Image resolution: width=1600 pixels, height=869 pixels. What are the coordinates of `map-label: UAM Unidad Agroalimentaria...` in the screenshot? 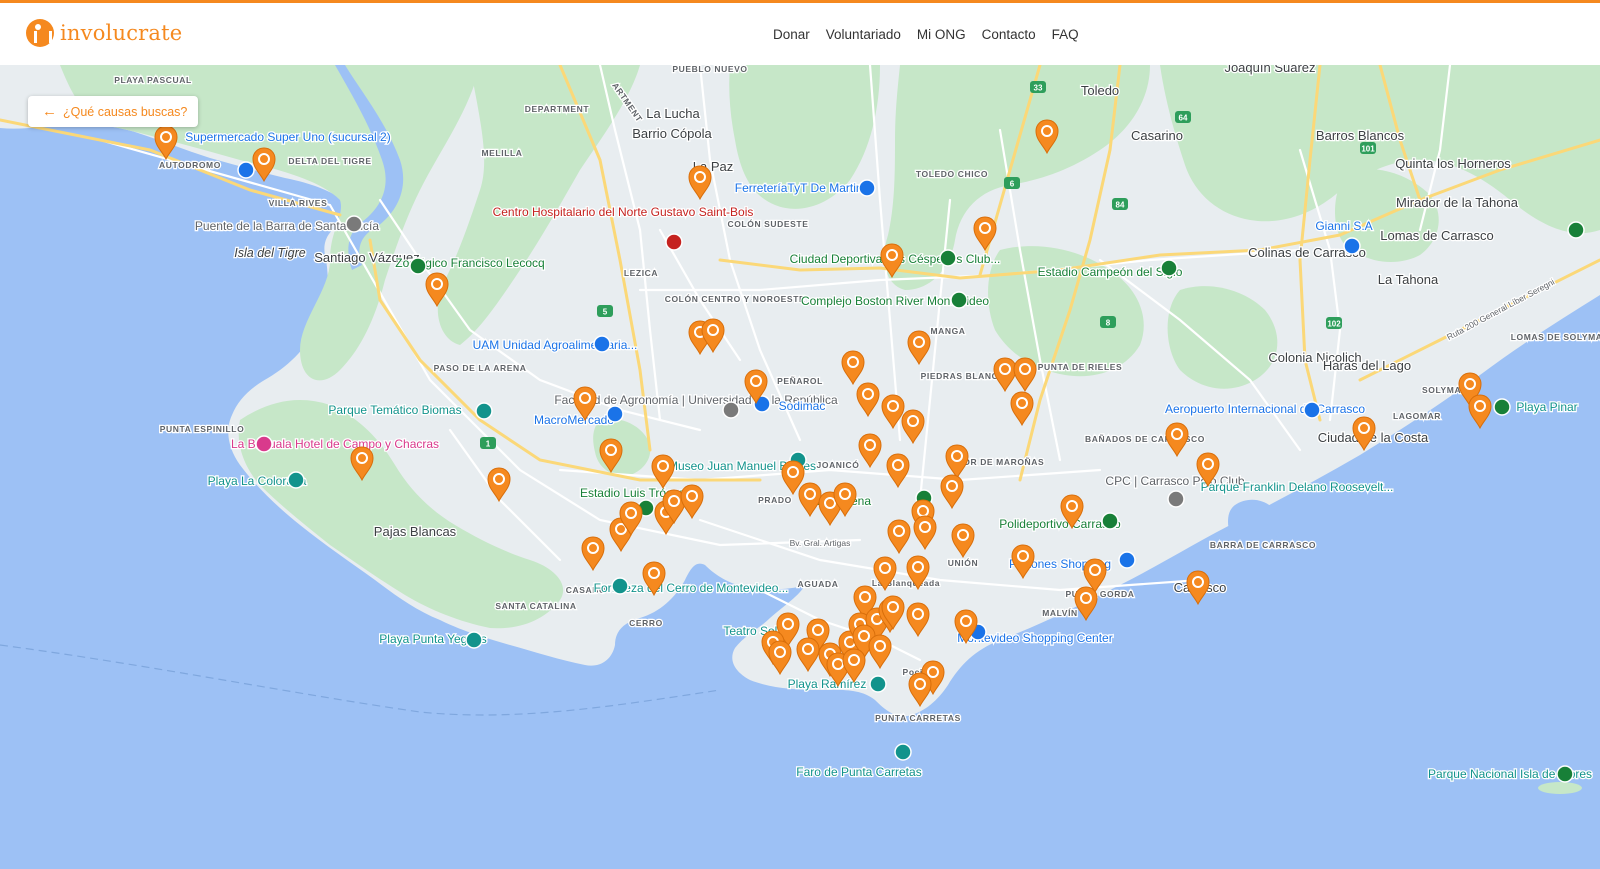 It's located at (555, 345).